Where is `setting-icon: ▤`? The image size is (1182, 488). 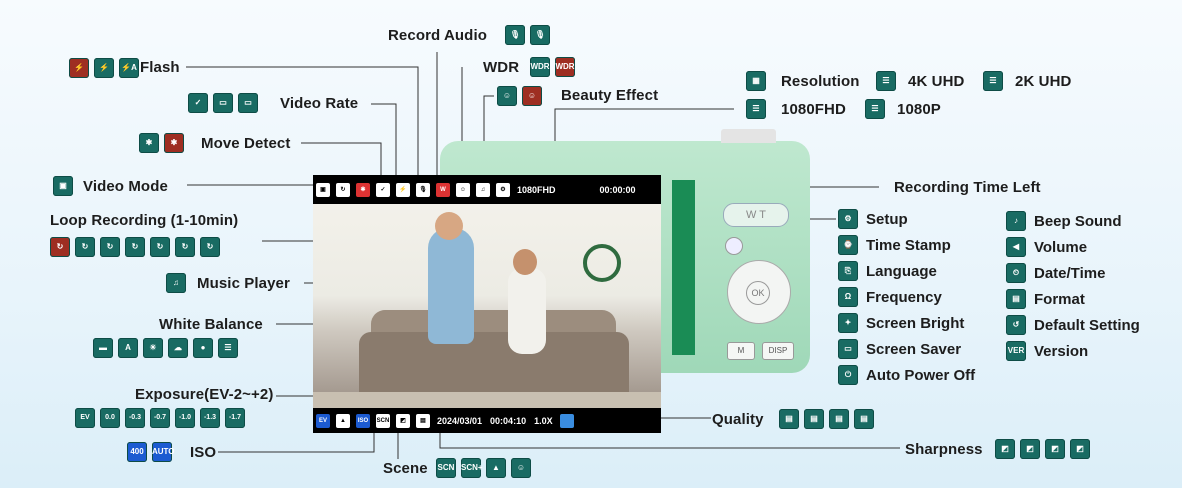
setting-icon: ▤ is located at coordinates (1016, 299).